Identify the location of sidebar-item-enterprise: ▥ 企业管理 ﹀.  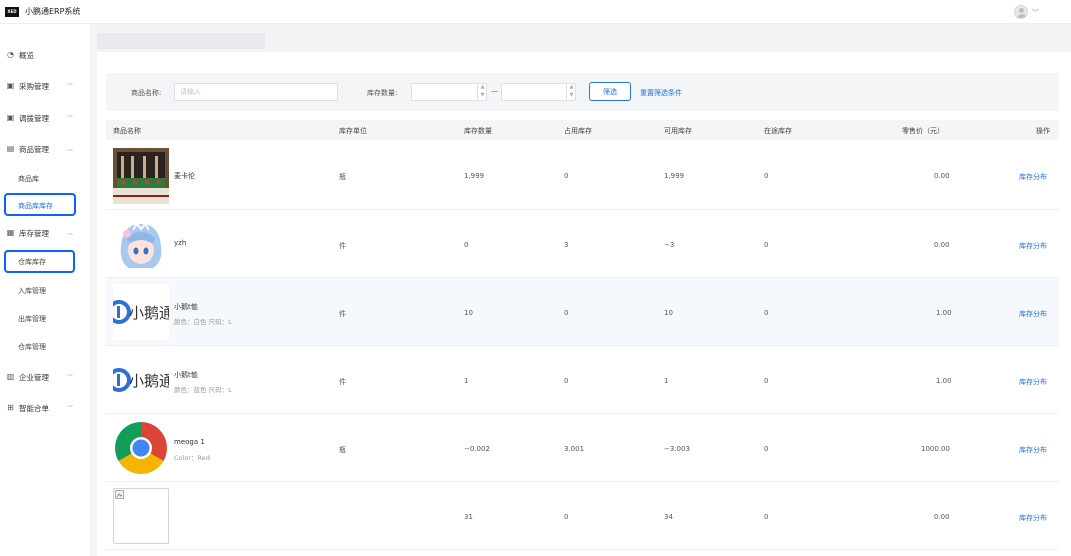
(45, 377).